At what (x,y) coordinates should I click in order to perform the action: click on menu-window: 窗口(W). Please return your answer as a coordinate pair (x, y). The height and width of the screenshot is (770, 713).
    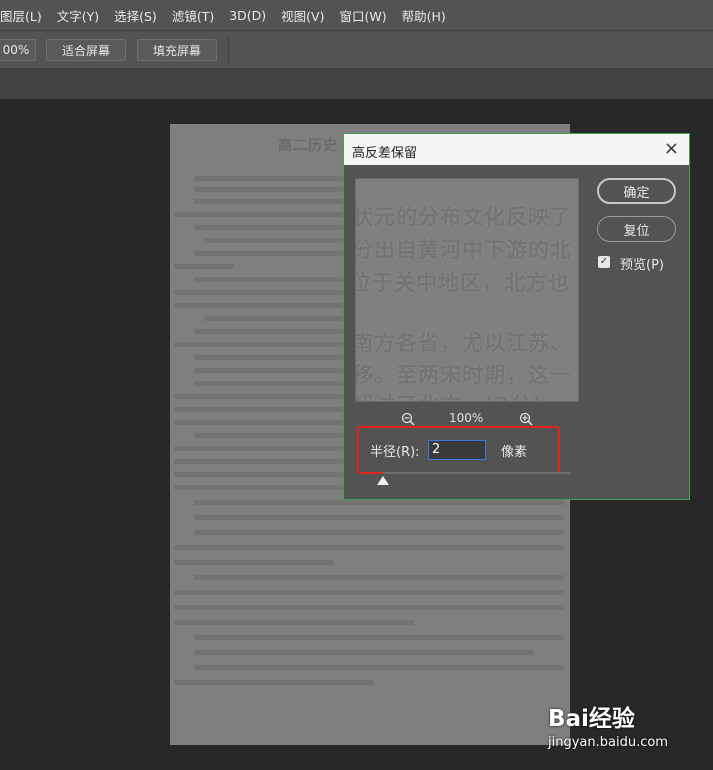
    Looking at the image, I should click on (362, 15).